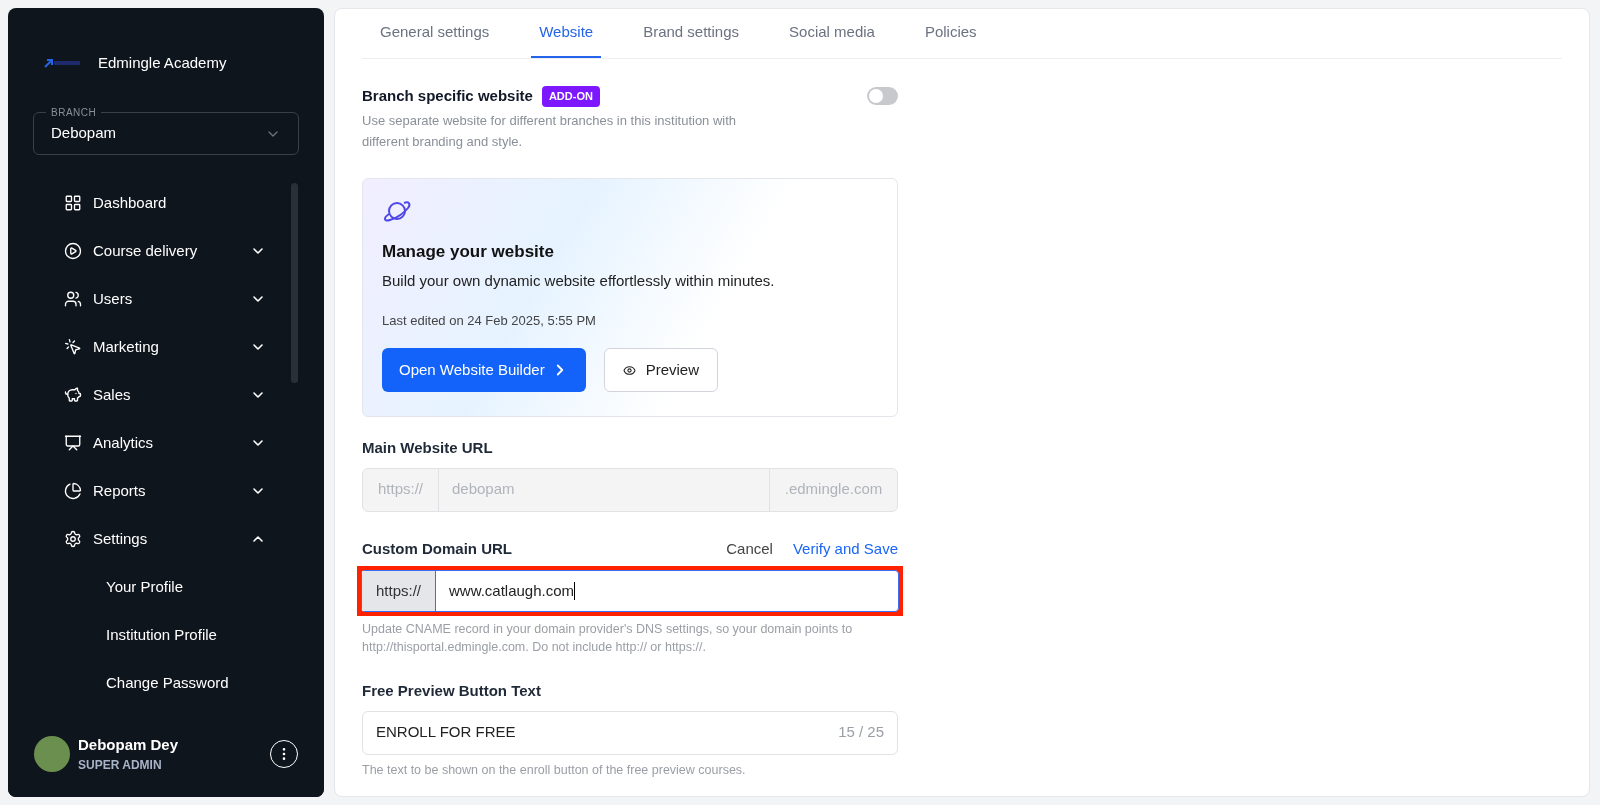 This screenshot has width=1600, height=805. What do you see at coordinates (446, 732) in the screenshot?
I see `field-value: ENROLL FOR FREE` at bounding box center [446, 732].